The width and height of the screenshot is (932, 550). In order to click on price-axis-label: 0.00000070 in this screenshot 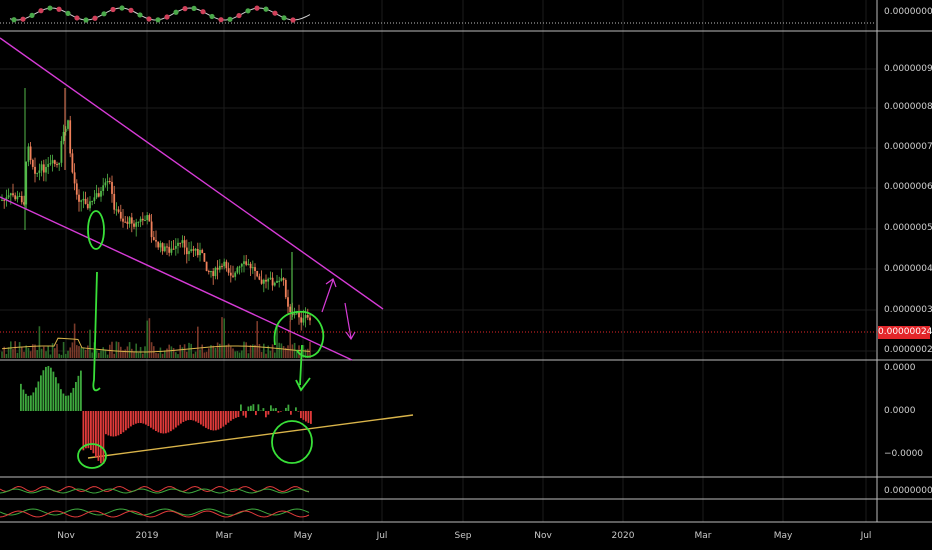, I will do `click(908, 147)`.